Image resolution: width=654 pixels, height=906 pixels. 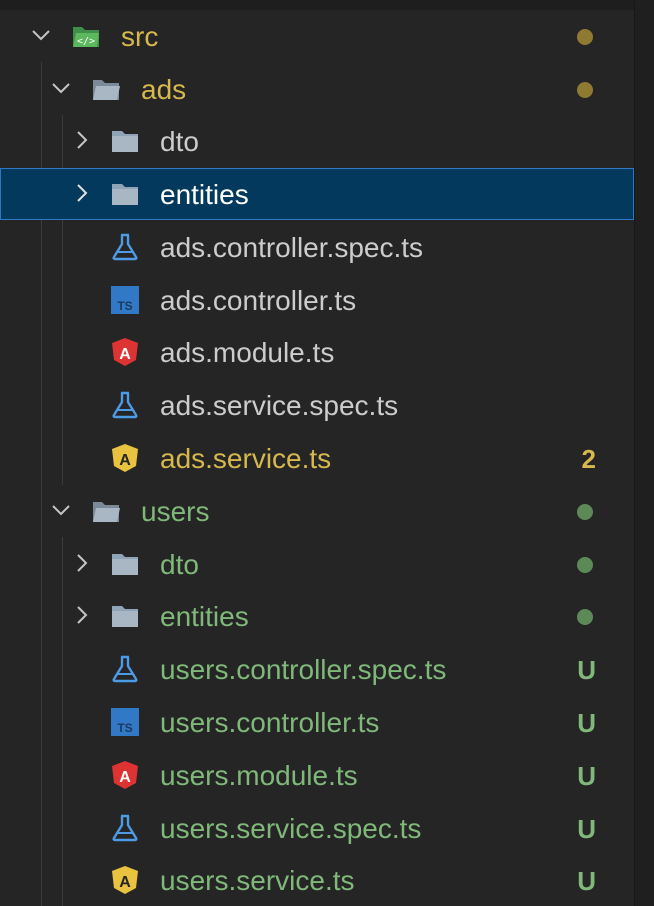 What do you see at coordinates (259, 775) in the screenshot?
I see `tree-item-label: users.module.ts` at bounding box center [259, 775].